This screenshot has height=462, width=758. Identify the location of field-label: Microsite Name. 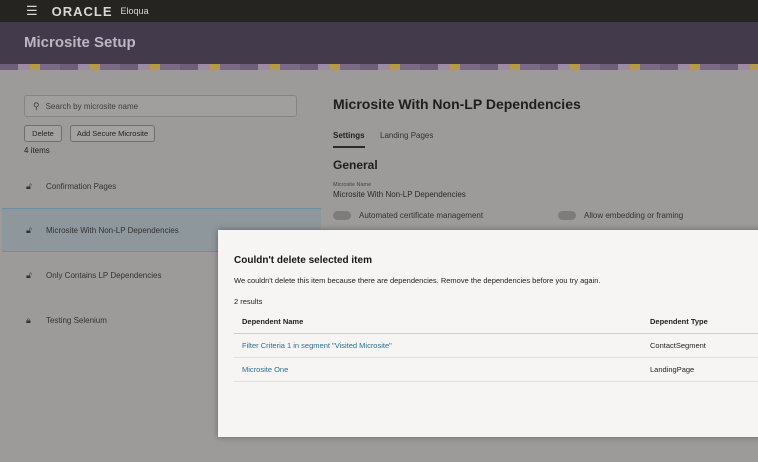
(352, 185).